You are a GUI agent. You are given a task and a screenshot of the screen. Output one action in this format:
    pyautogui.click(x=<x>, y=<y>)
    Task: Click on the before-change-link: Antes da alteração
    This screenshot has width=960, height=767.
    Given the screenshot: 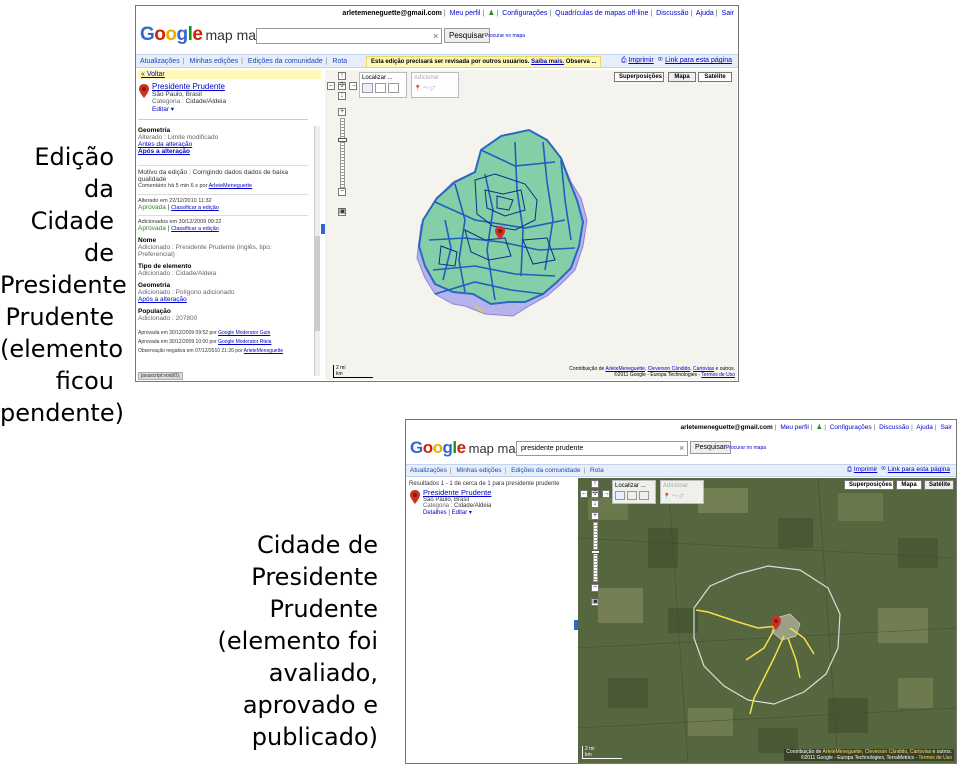 What is the action you would take?
    pyautogui.click(x=223, y=144)
    